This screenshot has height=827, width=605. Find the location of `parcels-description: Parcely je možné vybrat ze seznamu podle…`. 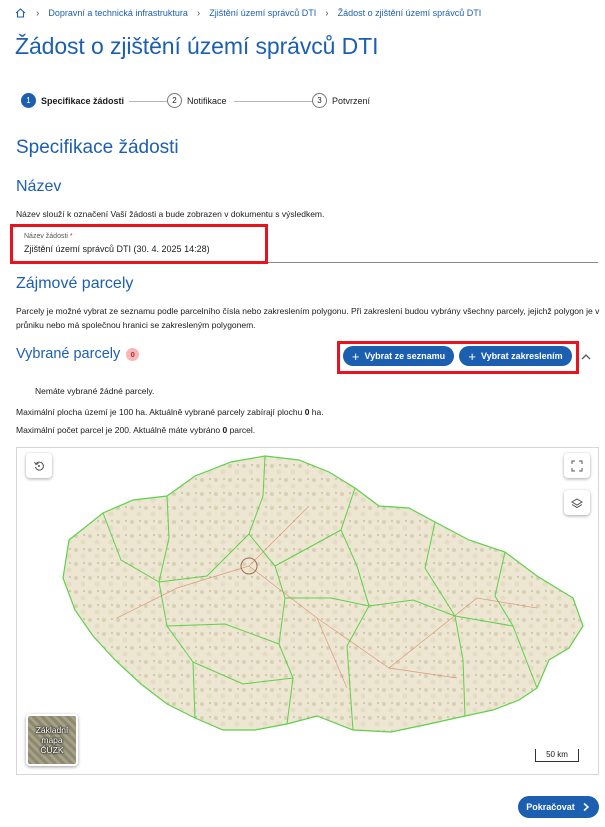

parcels-description: Parcely je možné vybrat ze seznamu podle… is located at coordinates (308, 318).